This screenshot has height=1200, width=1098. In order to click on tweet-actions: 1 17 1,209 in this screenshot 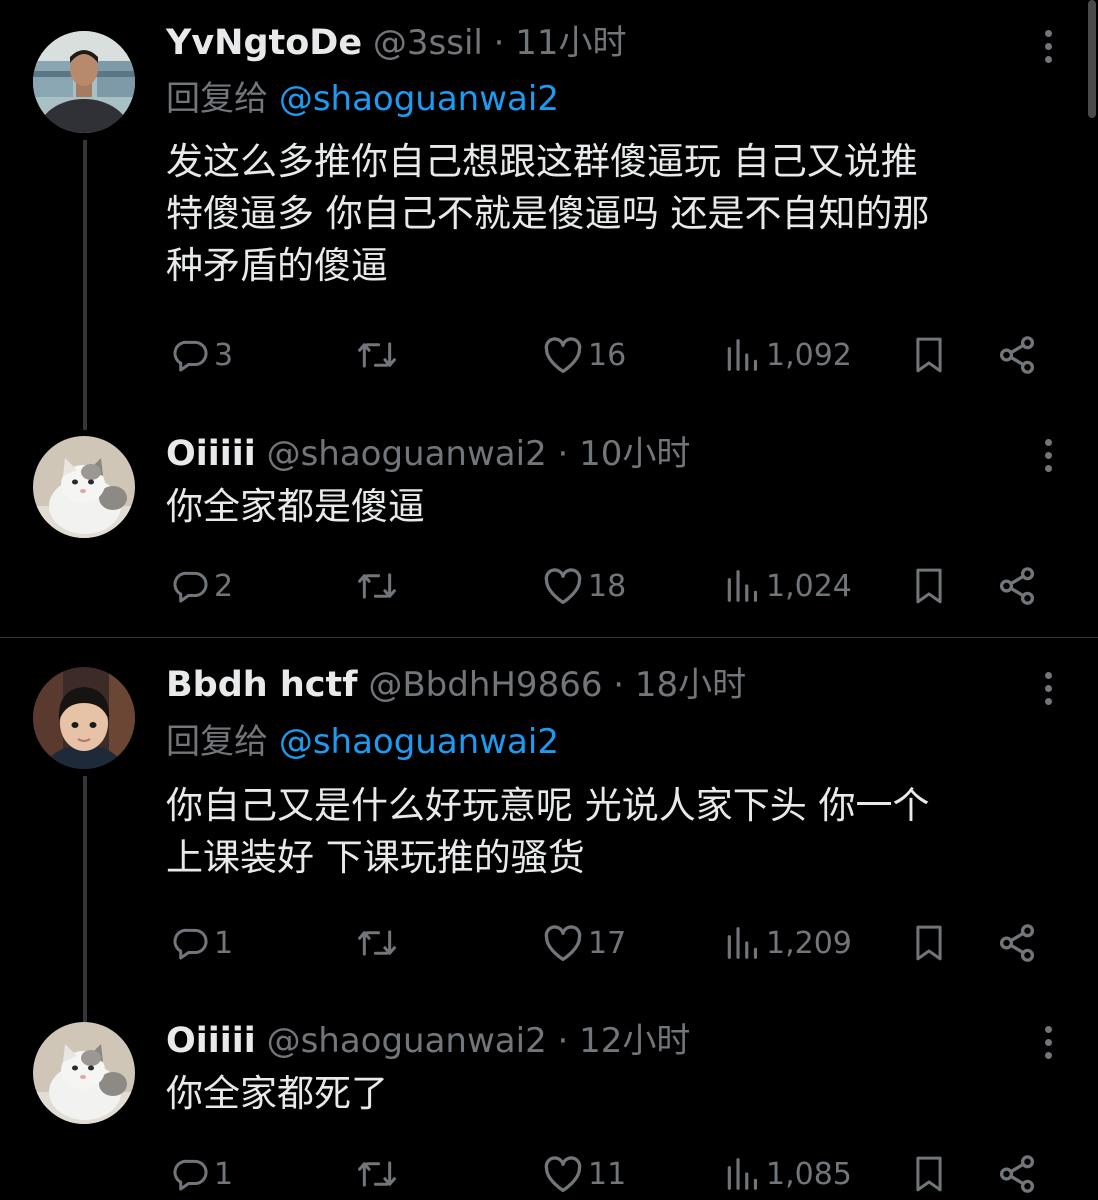, I will do `click(606, 943)`.